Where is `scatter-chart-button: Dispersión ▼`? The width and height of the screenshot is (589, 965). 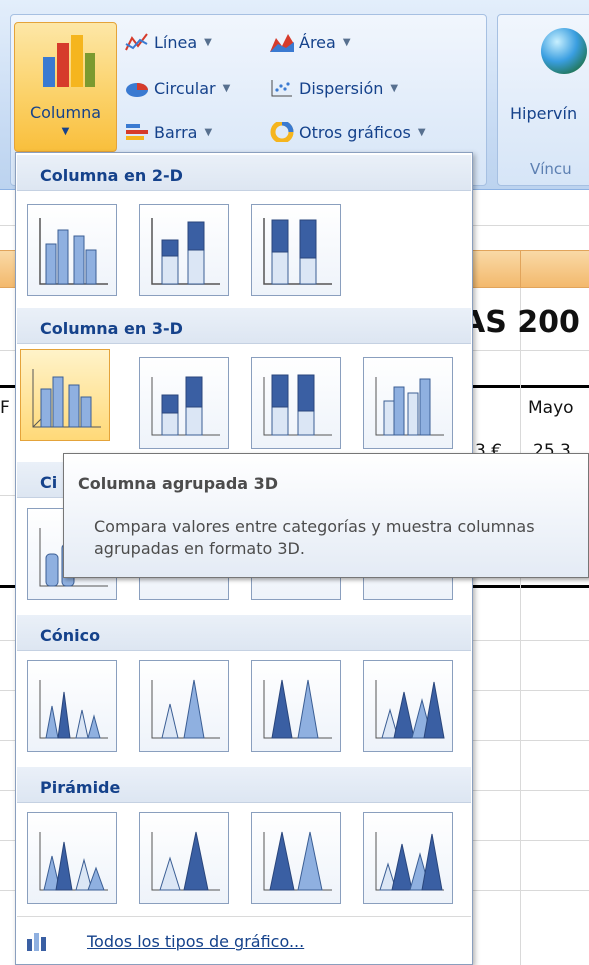
scatter-chart-button: Dispersión ▼ is located at coordinates (334, 88).